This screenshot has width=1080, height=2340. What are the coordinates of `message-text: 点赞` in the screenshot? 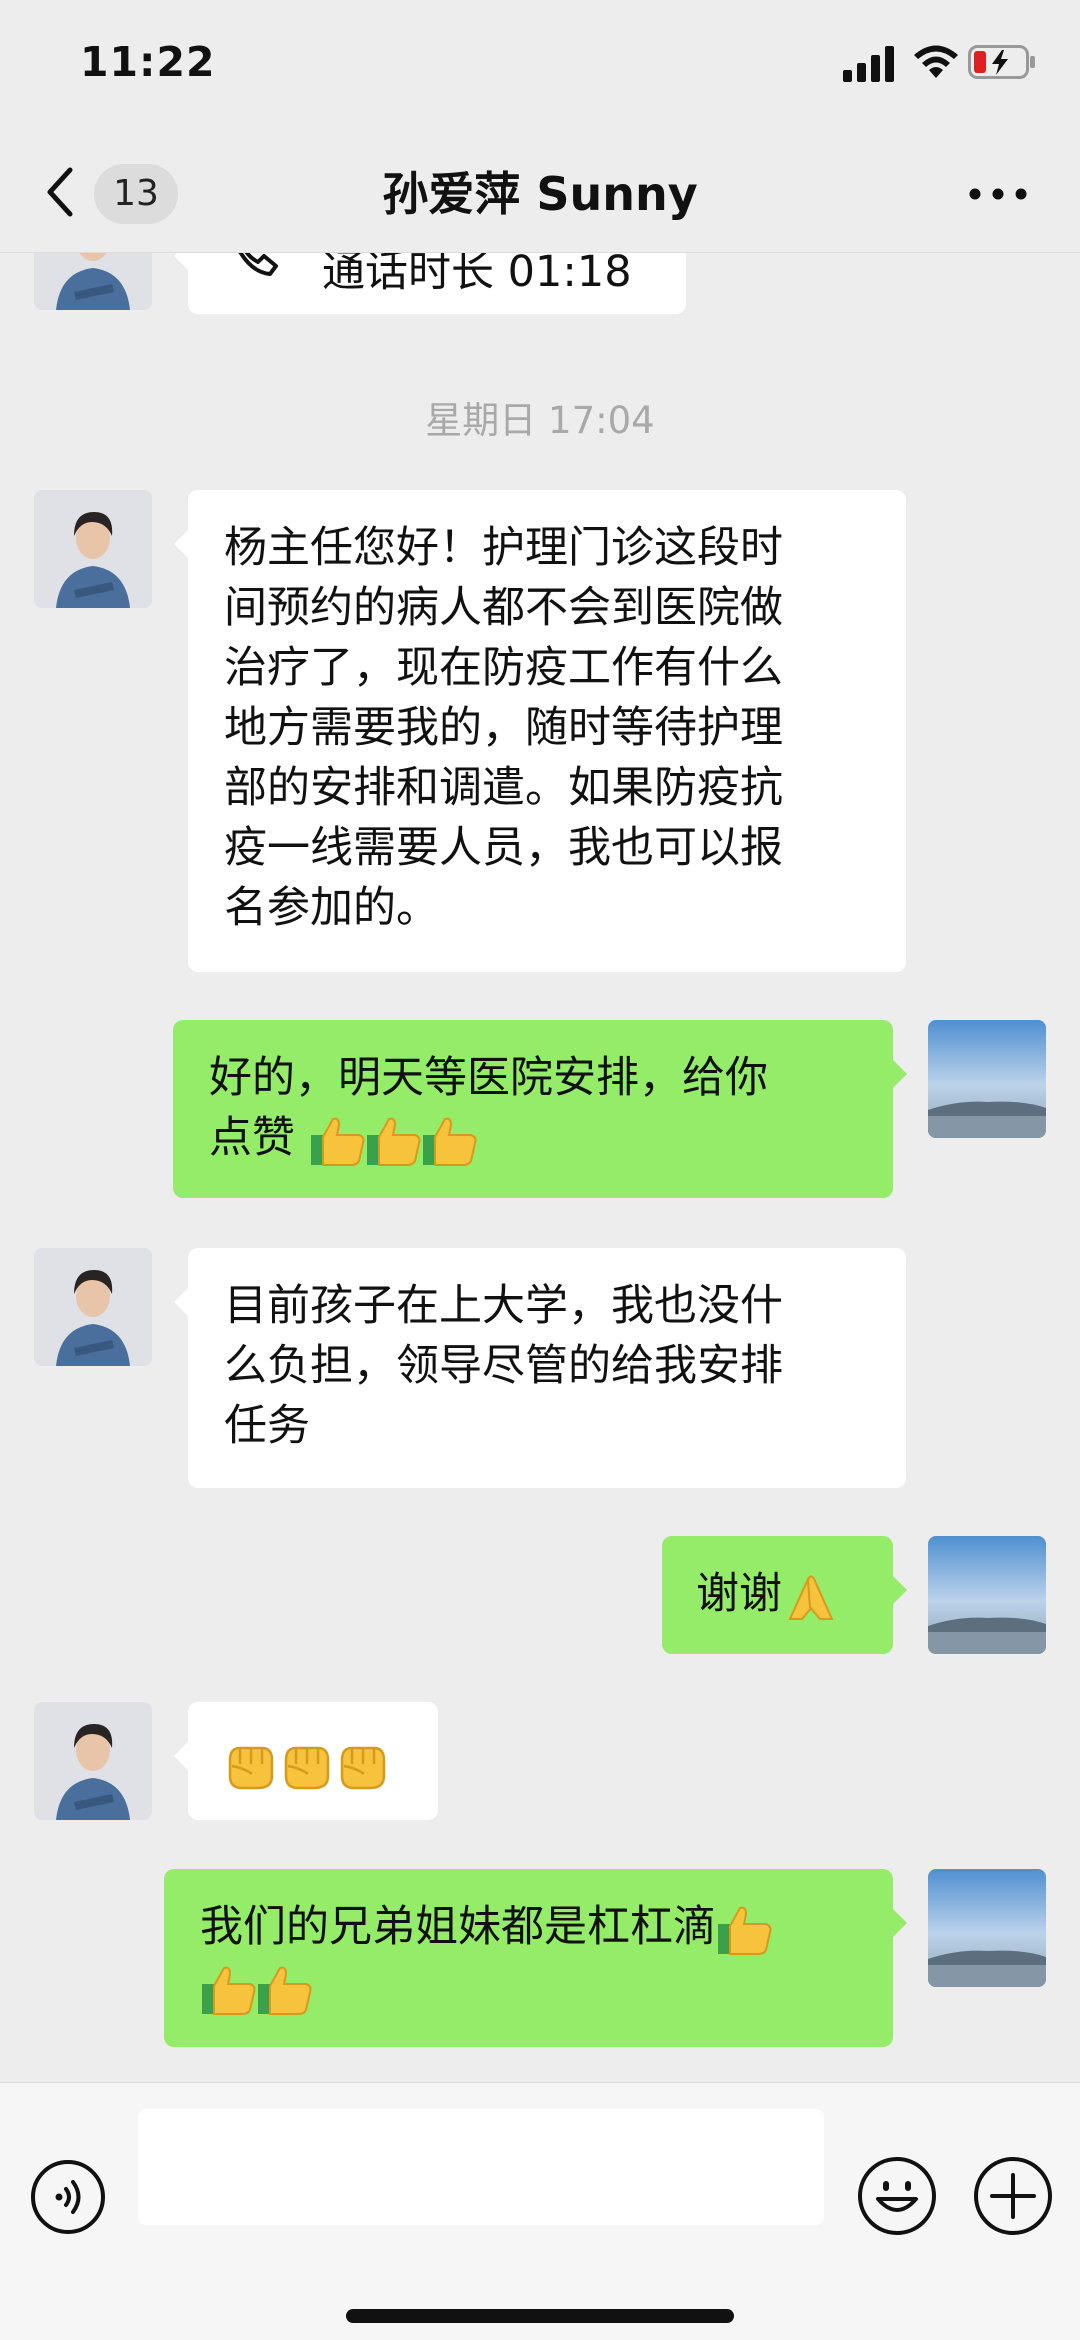 It's located at (252, 1138).